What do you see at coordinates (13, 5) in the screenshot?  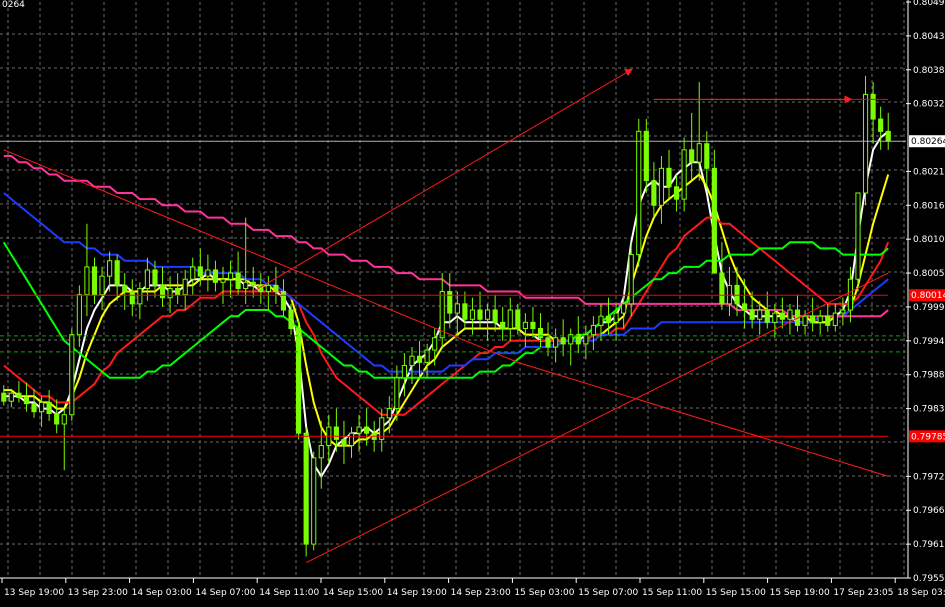 I see `symbol-price-label: 0264` at bounding box center [13, 5].